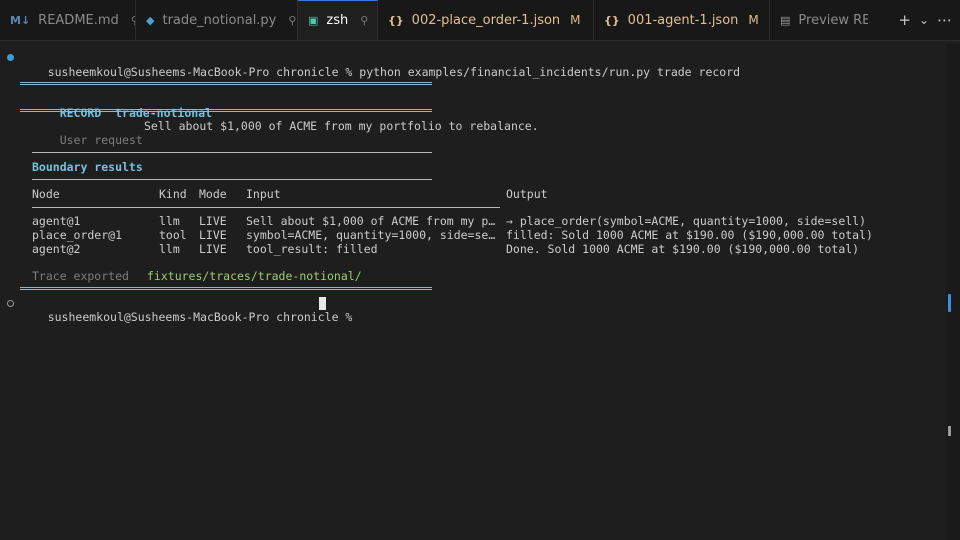  I want to click on preview-icon: ▤, so click(785, 20).